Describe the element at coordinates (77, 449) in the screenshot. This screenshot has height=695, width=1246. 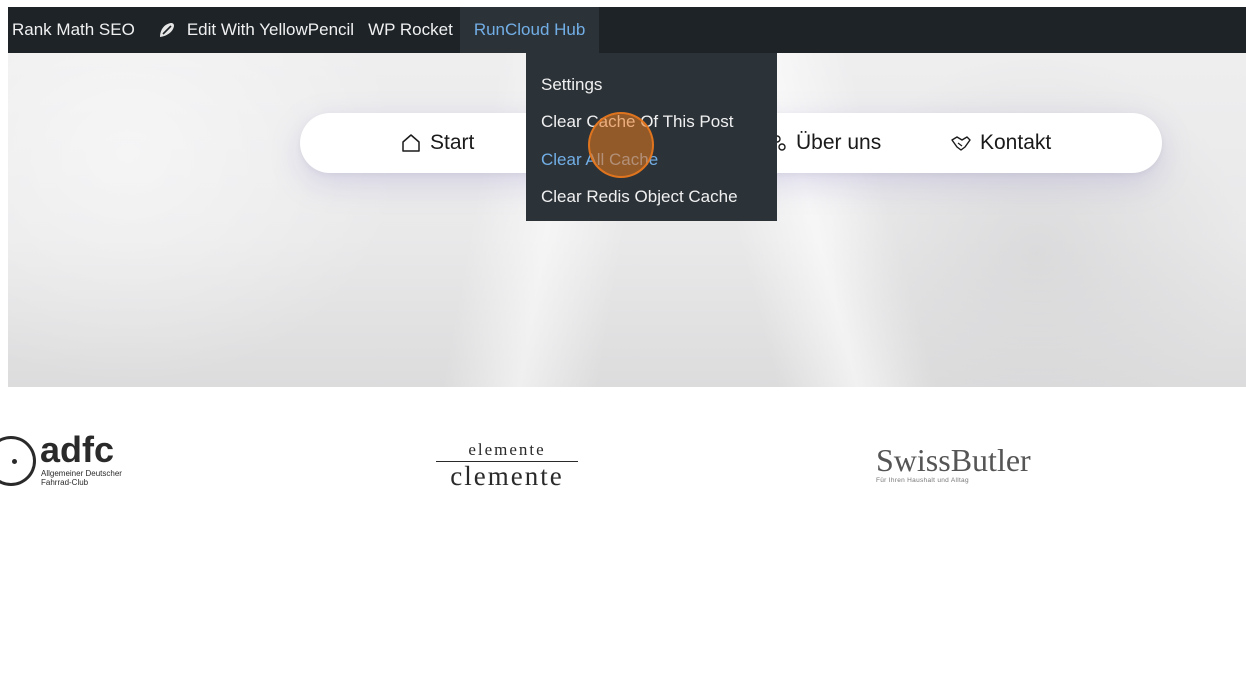
I see `adfc-wordmark: adfc` at that location.